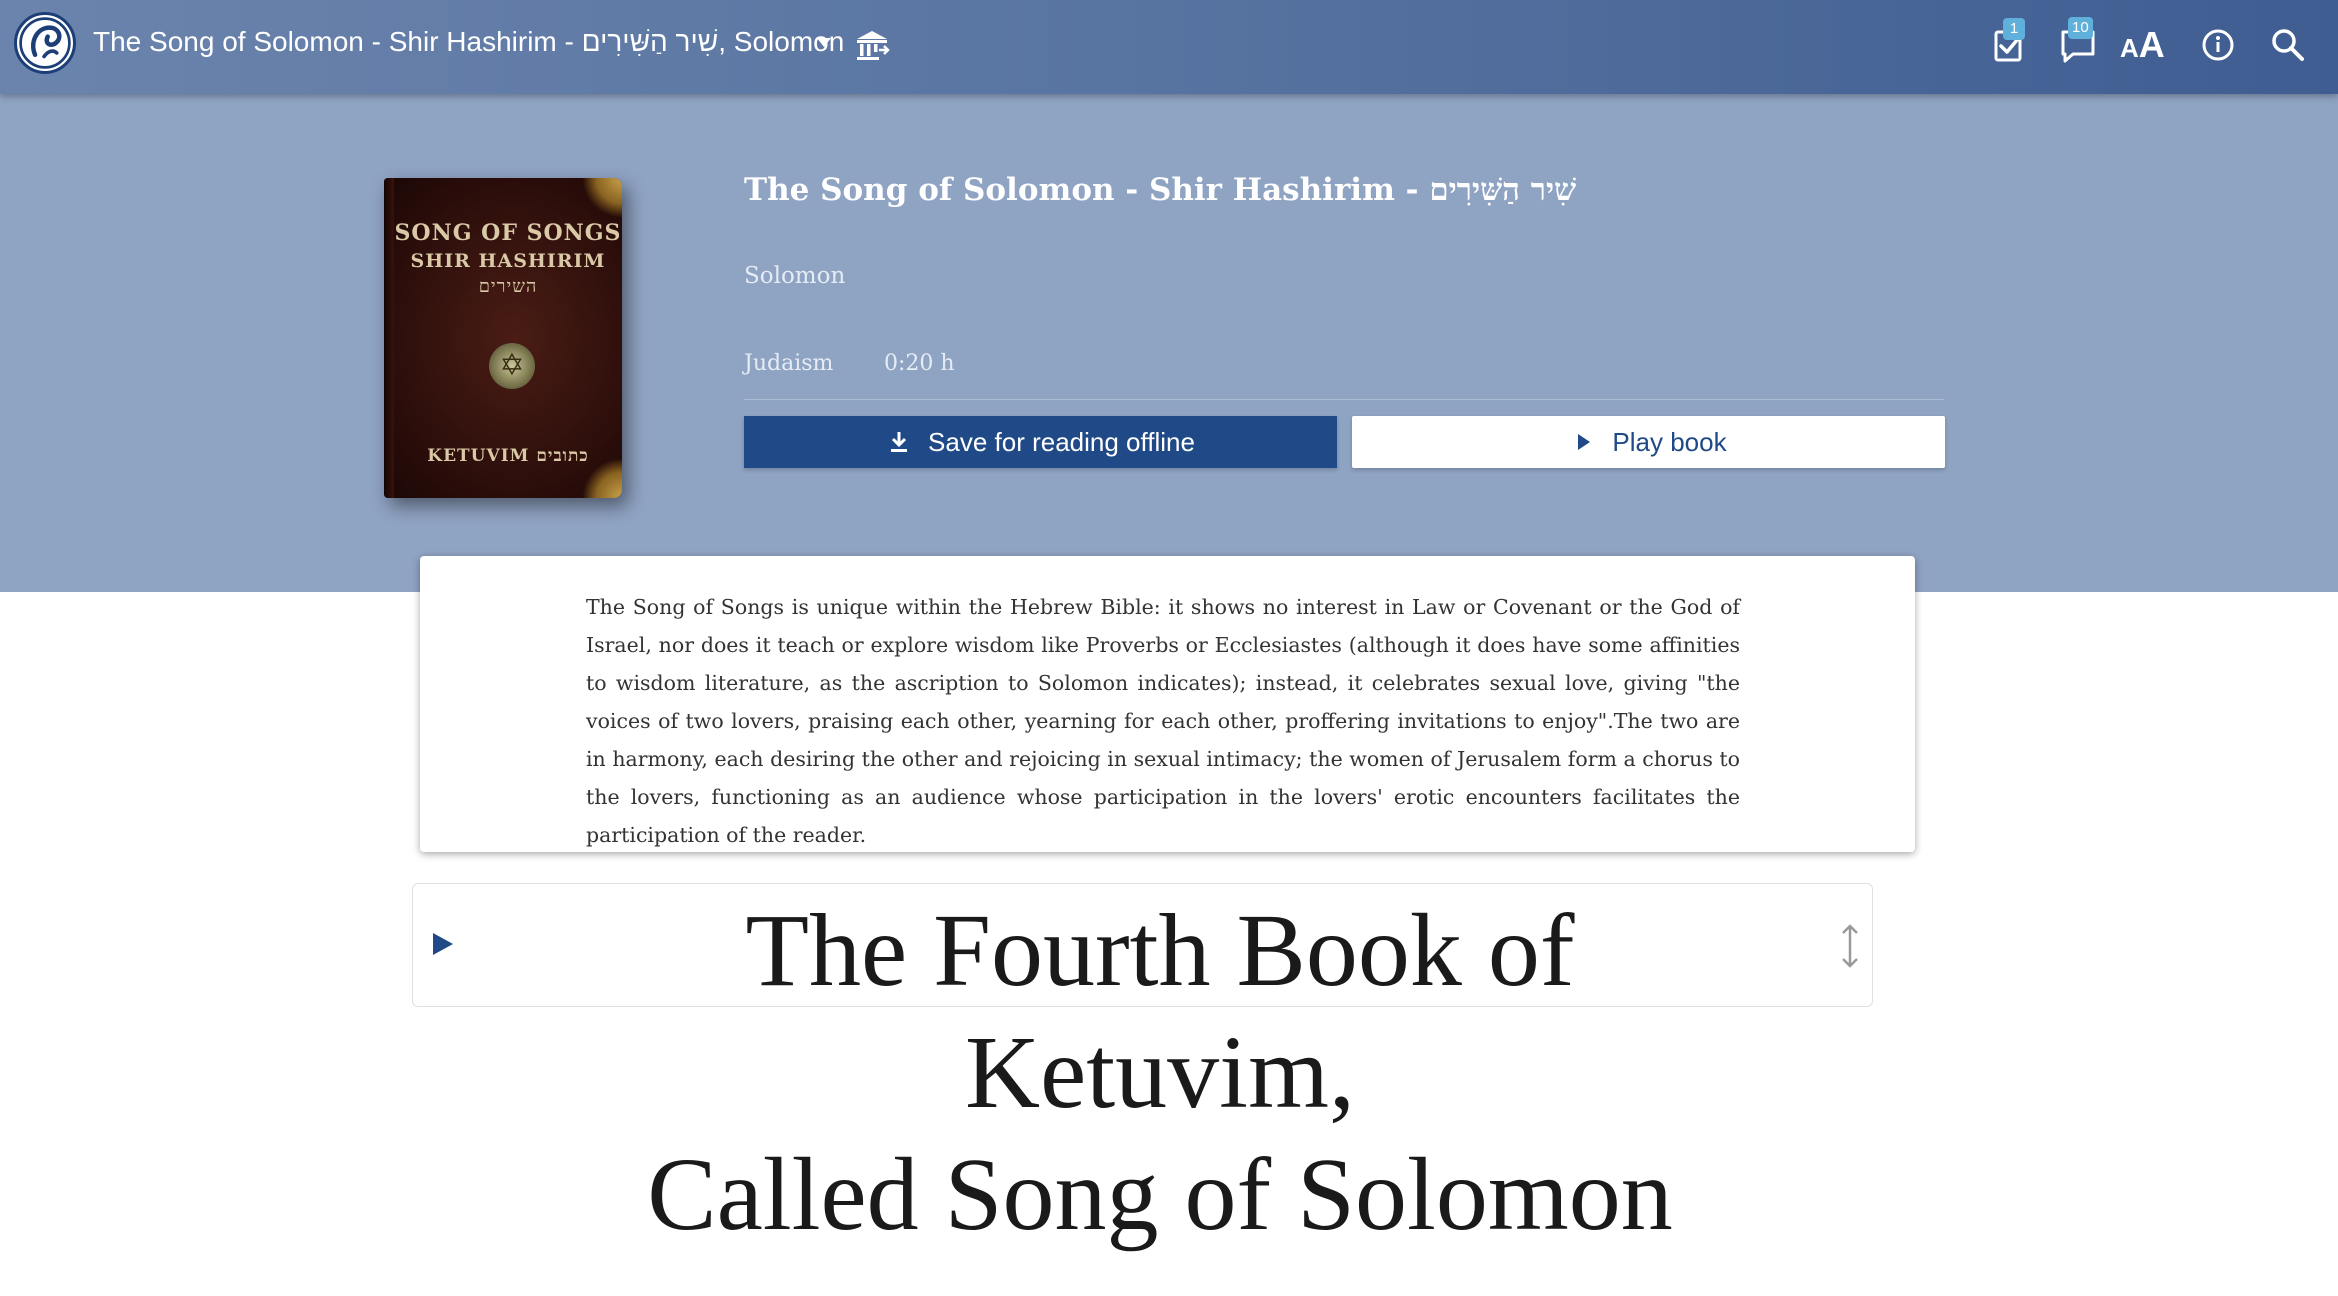  Describe the element at coordinates (508, 286) in the screenshot. I see `cover-hebrew-title: השירים` at that location.